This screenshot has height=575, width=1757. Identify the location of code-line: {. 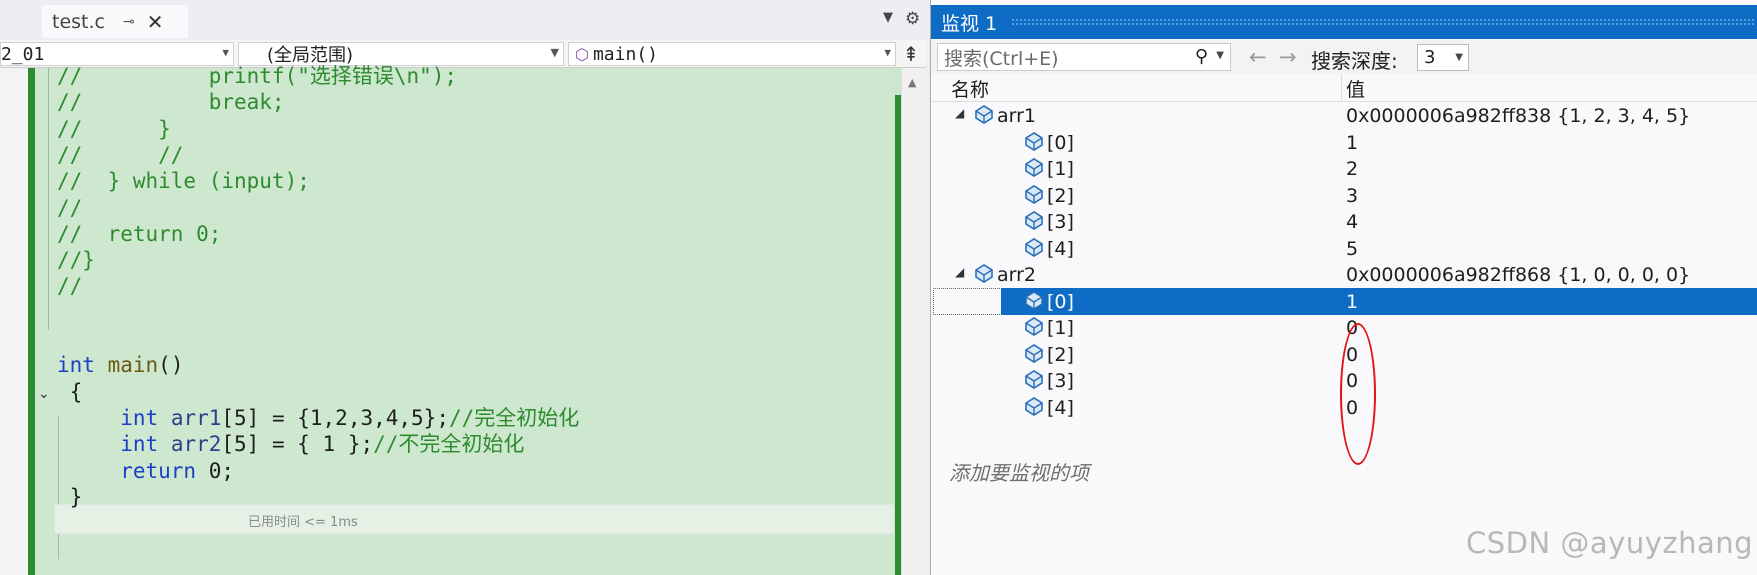
(70, 392).